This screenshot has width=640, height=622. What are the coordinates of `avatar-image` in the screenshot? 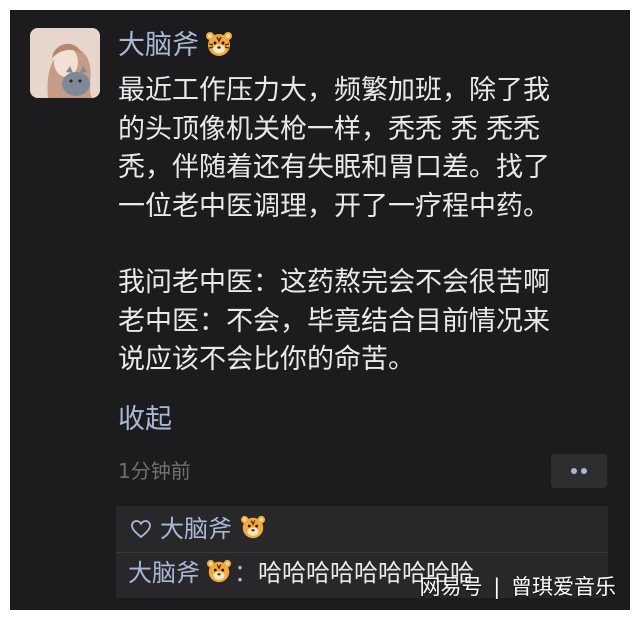 It's located at (65, 63).